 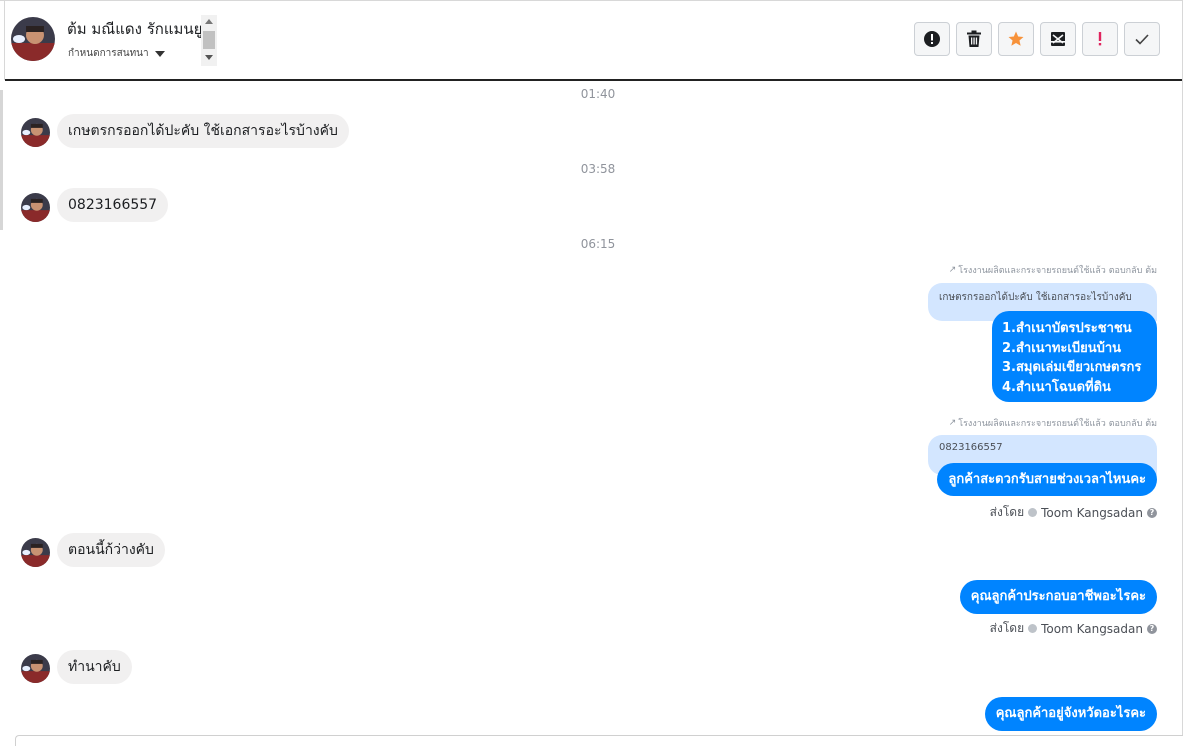 I want to click on list-item: 2.สำเนาทะเบียนบ้าน, so click(x=1062, y=348).